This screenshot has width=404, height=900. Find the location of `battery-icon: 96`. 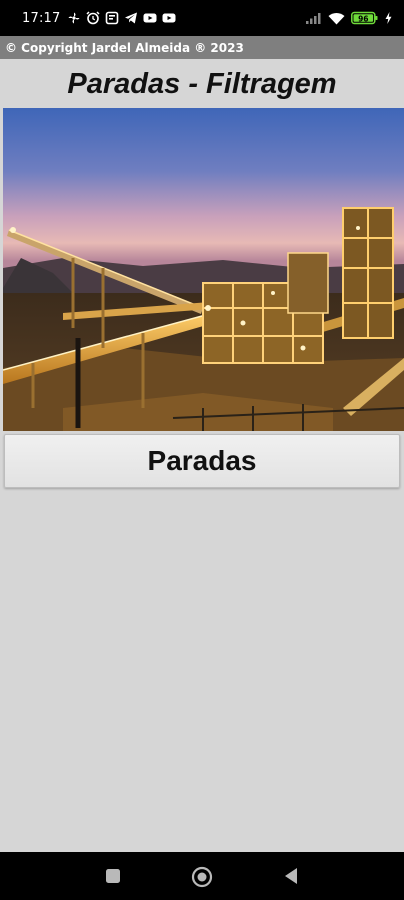

battery-icon: 96 is located at coordinates (364, 18).